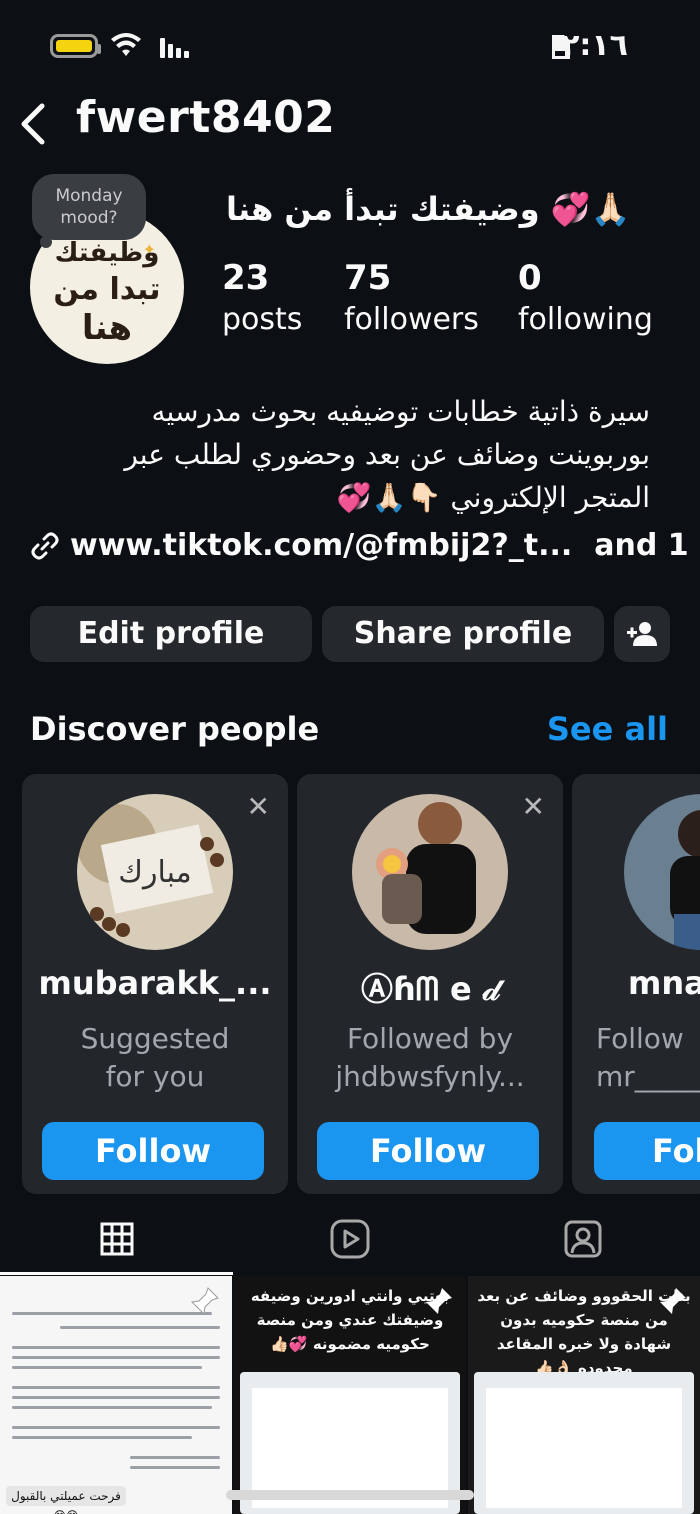 This screenshot has height=1514, width=700. I want to click on svg-text: مبارك, so click(154, 872).